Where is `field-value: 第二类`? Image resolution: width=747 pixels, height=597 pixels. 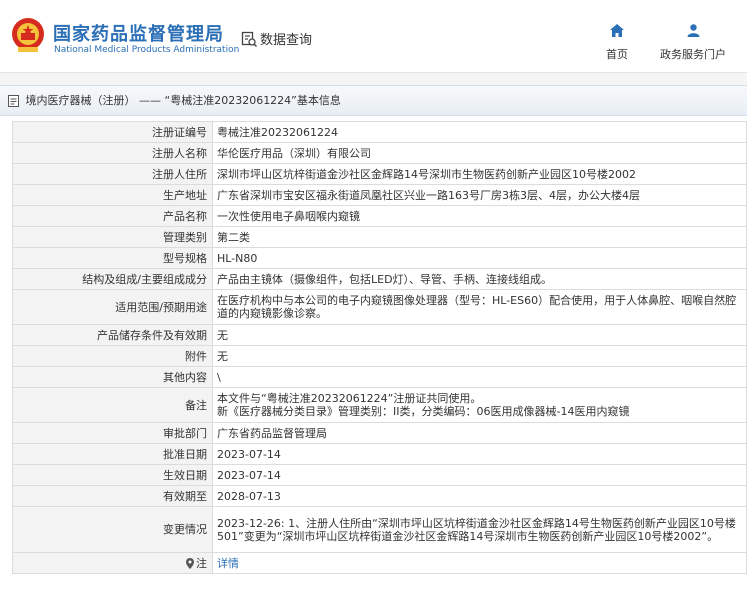 field-value: 第二类 is located at coordinates (479, 237).